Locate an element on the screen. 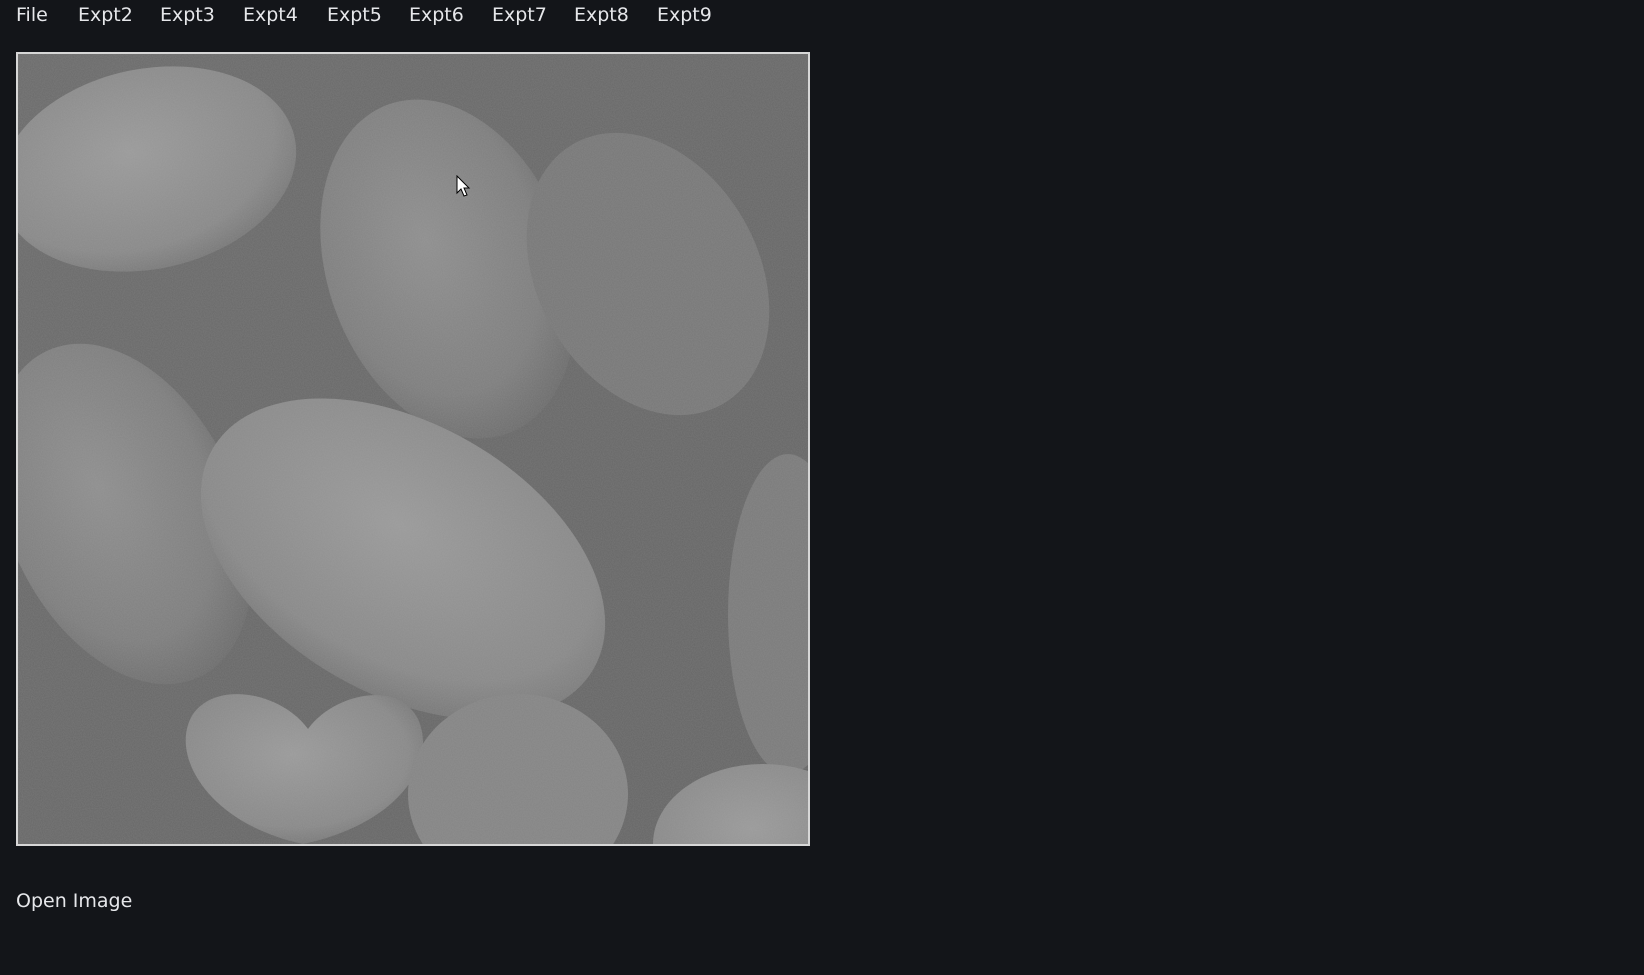  menu-expt9: Expt9 is located at coordinates (684, 15).